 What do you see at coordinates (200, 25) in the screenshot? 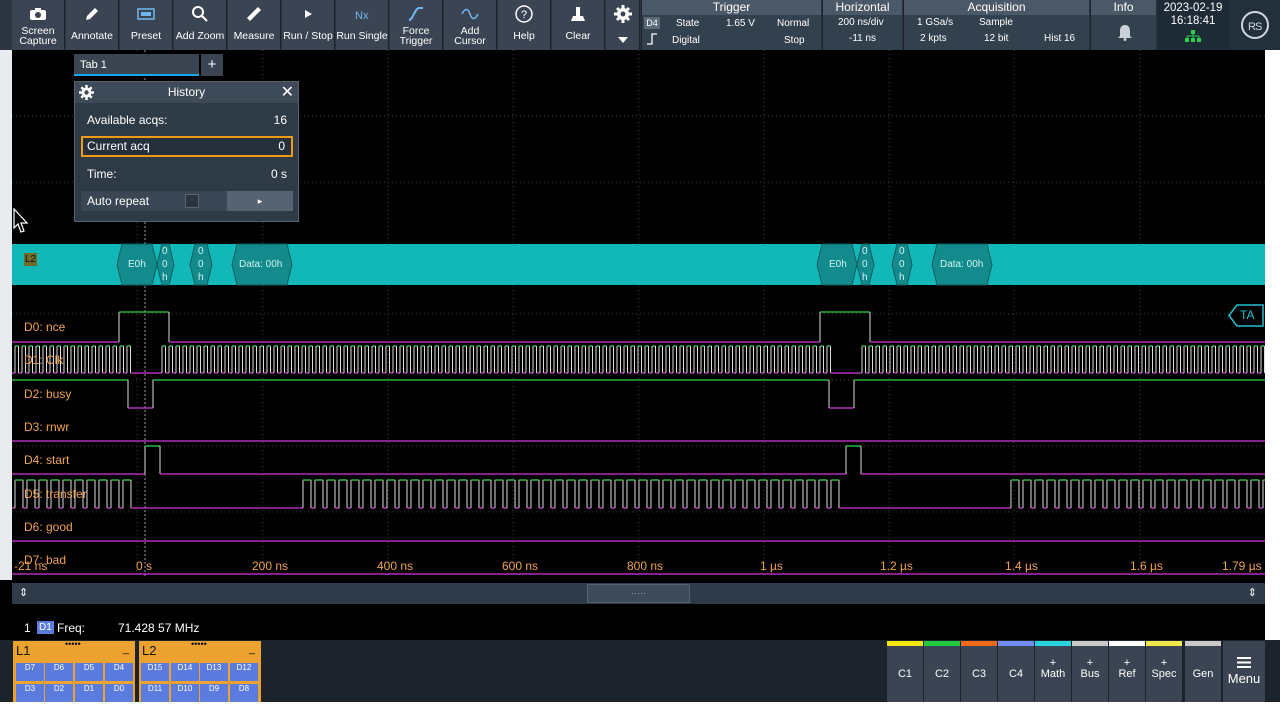
I see `add-zoom-button: Add Zoom` at bounding box center [200, 25].